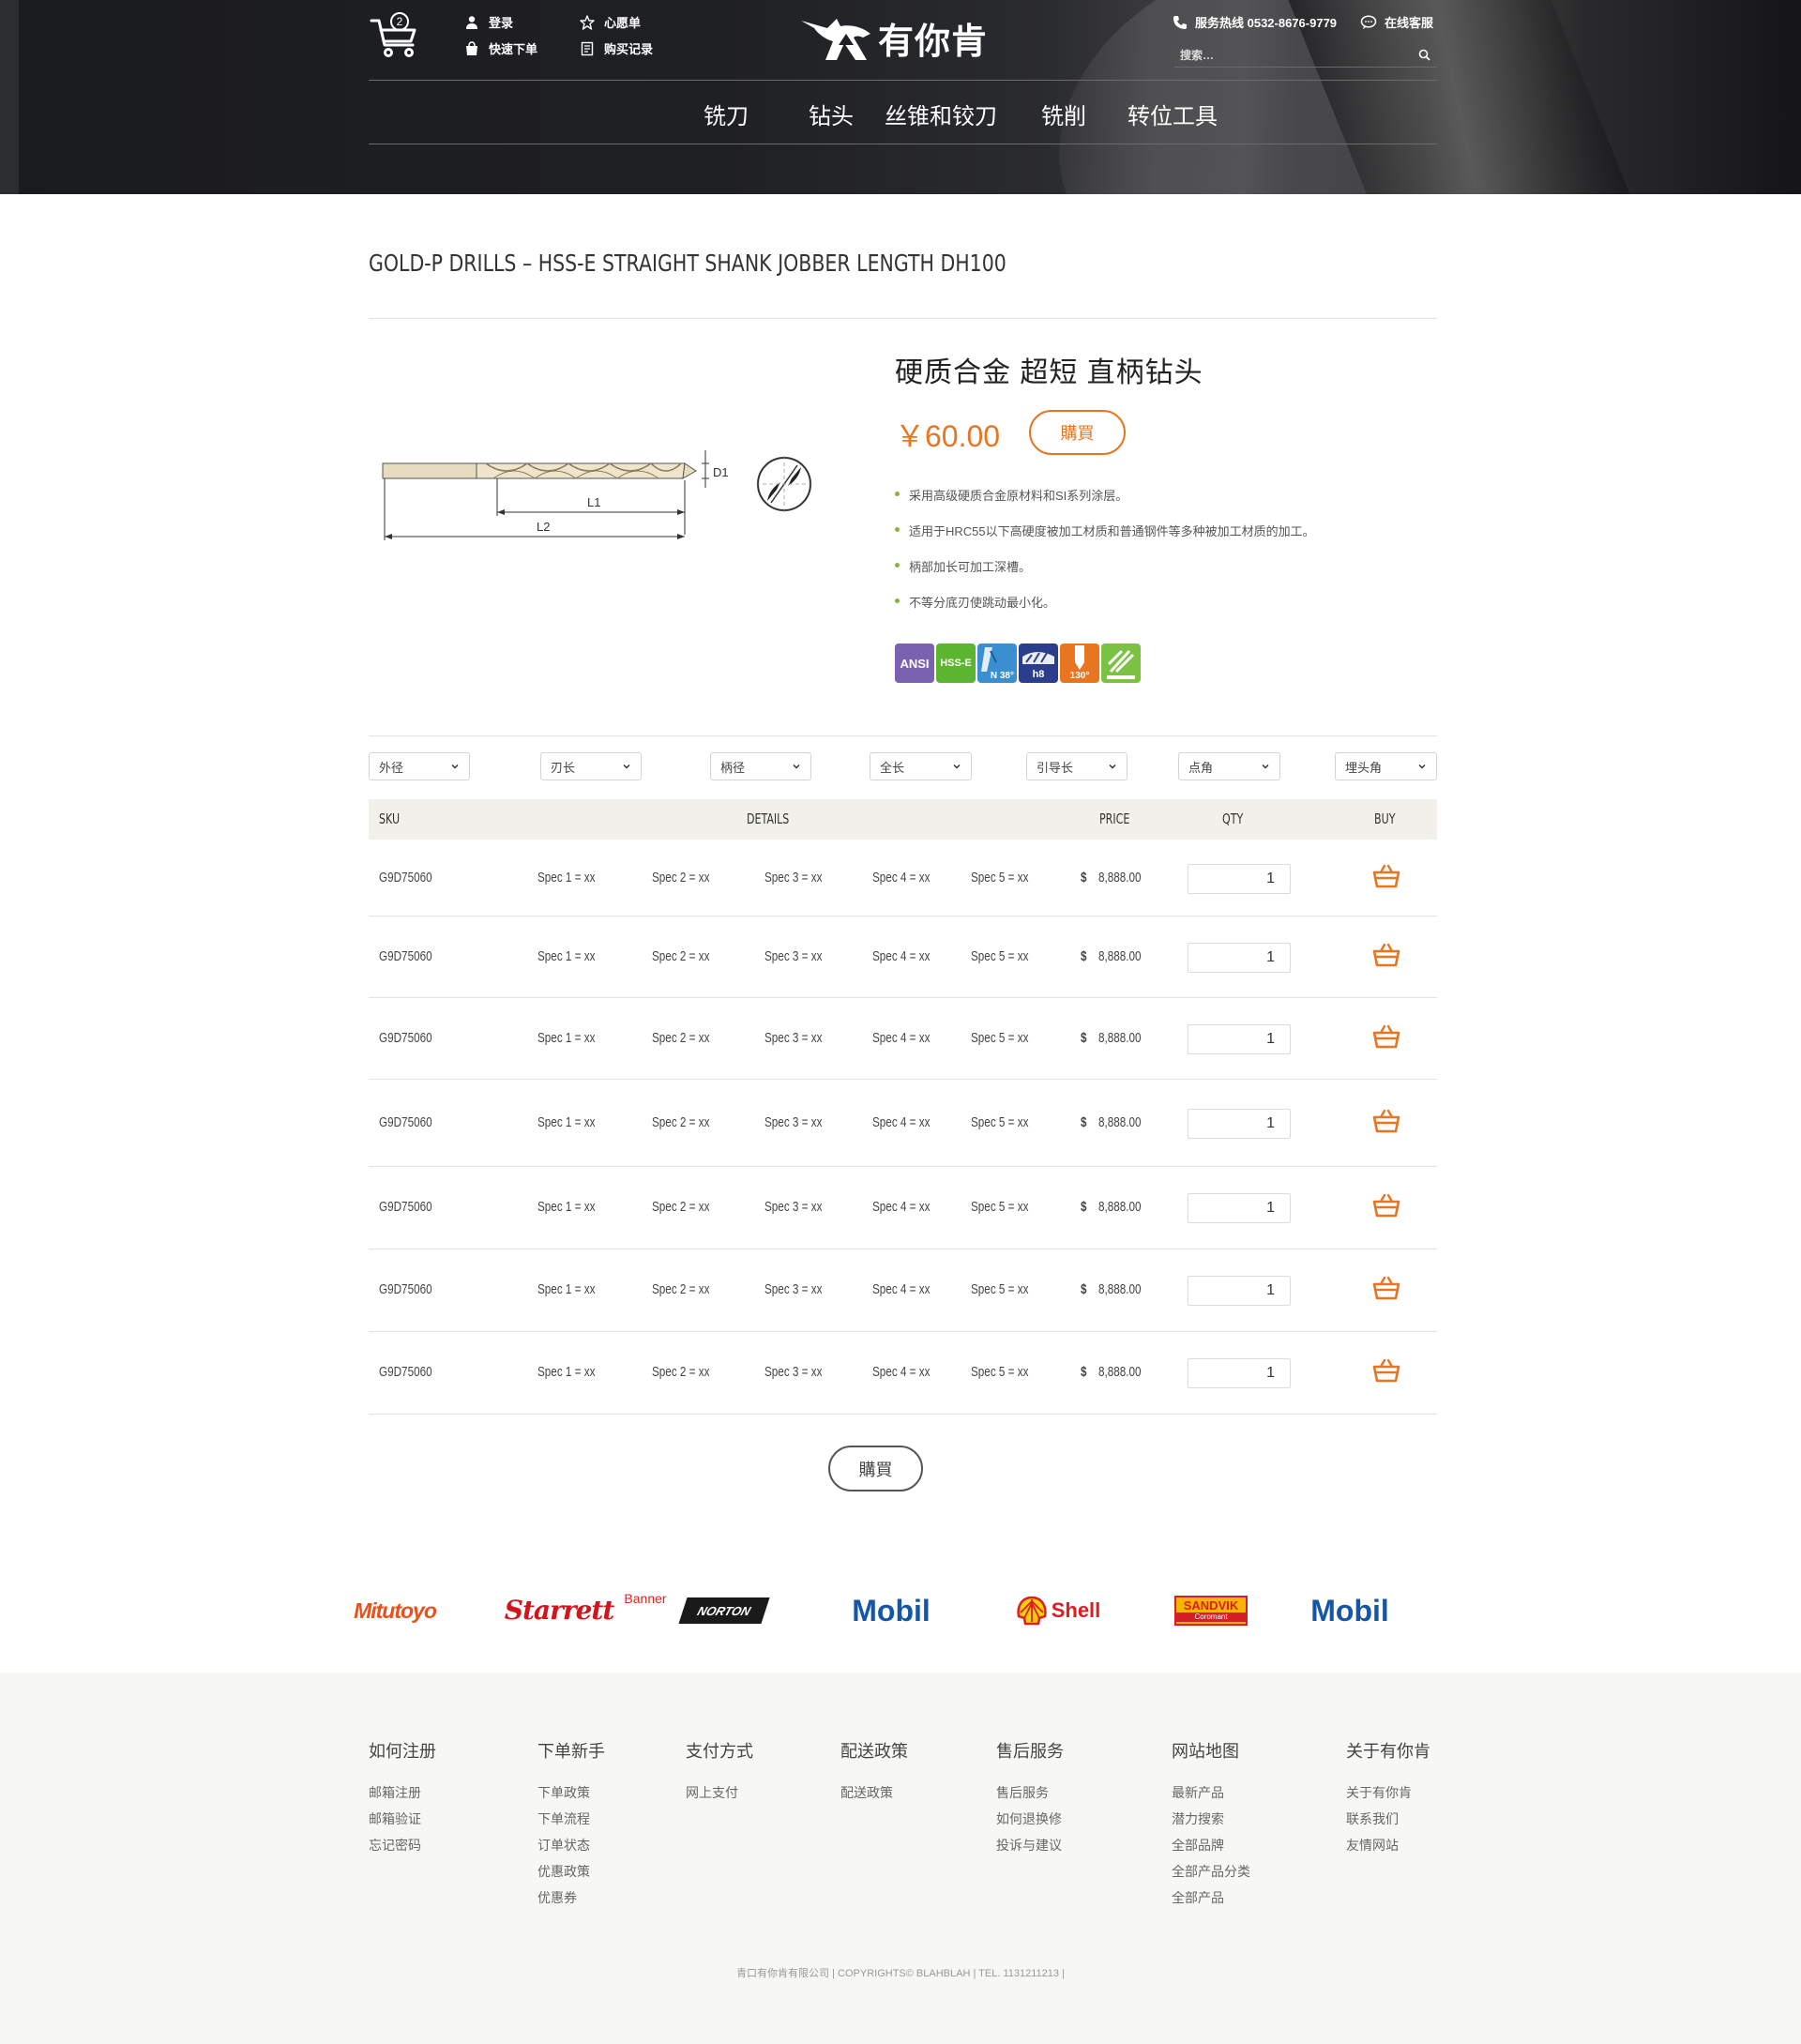 The width and height of the screenshot is (1801, 2044). Describe the element at coordinates (1084, 1207) in the screenshot. I see `currency-symbol: $` at that location.